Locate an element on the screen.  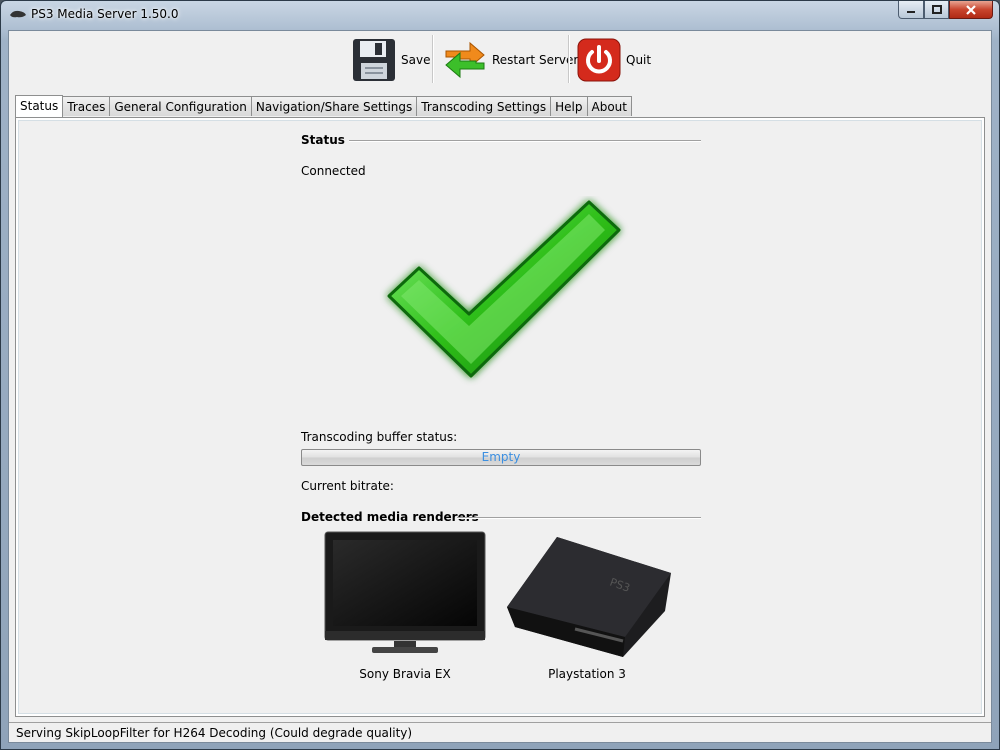
quit-button: Quit is located at coordinates (613, 60).